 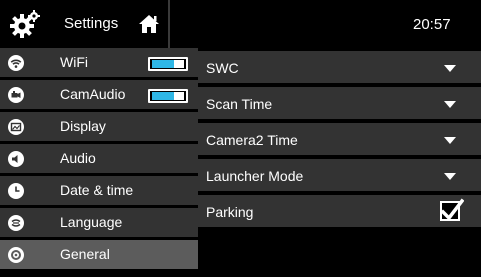 I want to click on sidebar-item-camaudio: CamAudio, so click(x=99, y=95).